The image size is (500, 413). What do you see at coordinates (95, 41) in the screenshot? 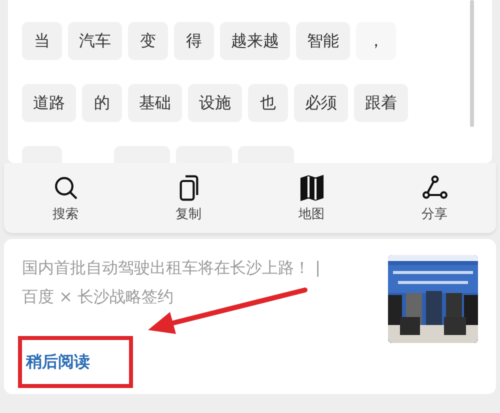
I see `word-chip: 汽车` at bounding box center [95, 41].